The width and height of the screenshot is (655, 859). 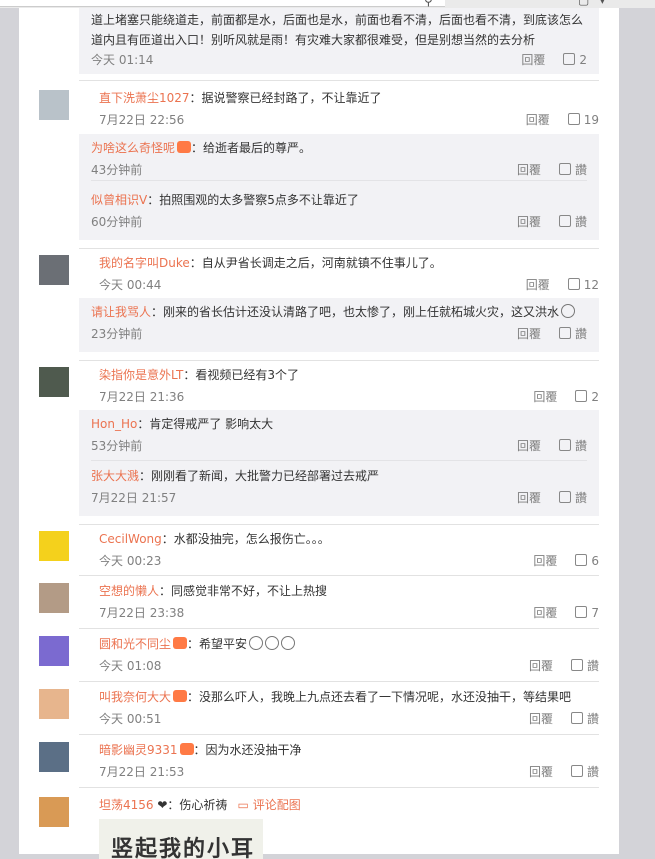 What do you see at coordinates (119, 200) in the screenshot?
I see `user-name: 似曾相识V` at bounding box center [119, 200].